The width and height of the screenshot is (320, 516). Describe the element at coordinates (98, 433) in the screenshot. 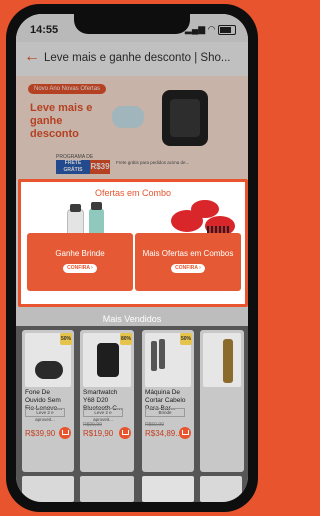

I see `product-price: R$19,90` at that location.